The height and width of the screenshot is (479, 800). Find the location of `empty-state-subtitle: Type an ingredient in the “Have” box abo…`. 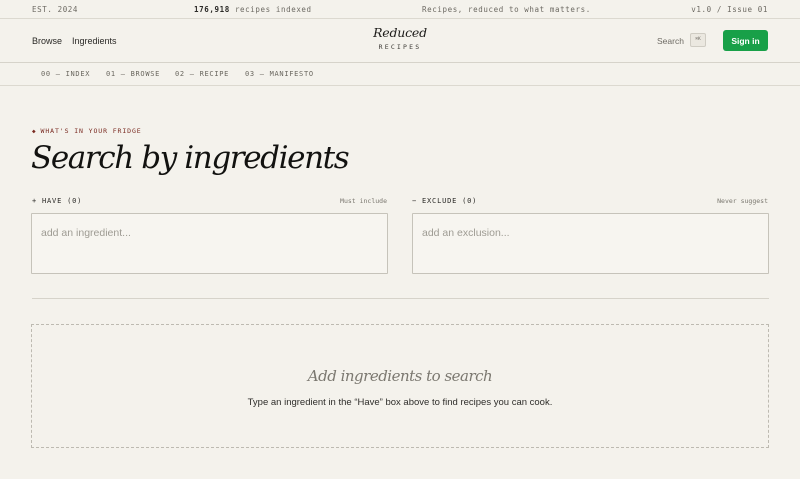

empty-state-subtitle: Type an ingredient in the “Have” box abo… is located at coordinates (400, 402).